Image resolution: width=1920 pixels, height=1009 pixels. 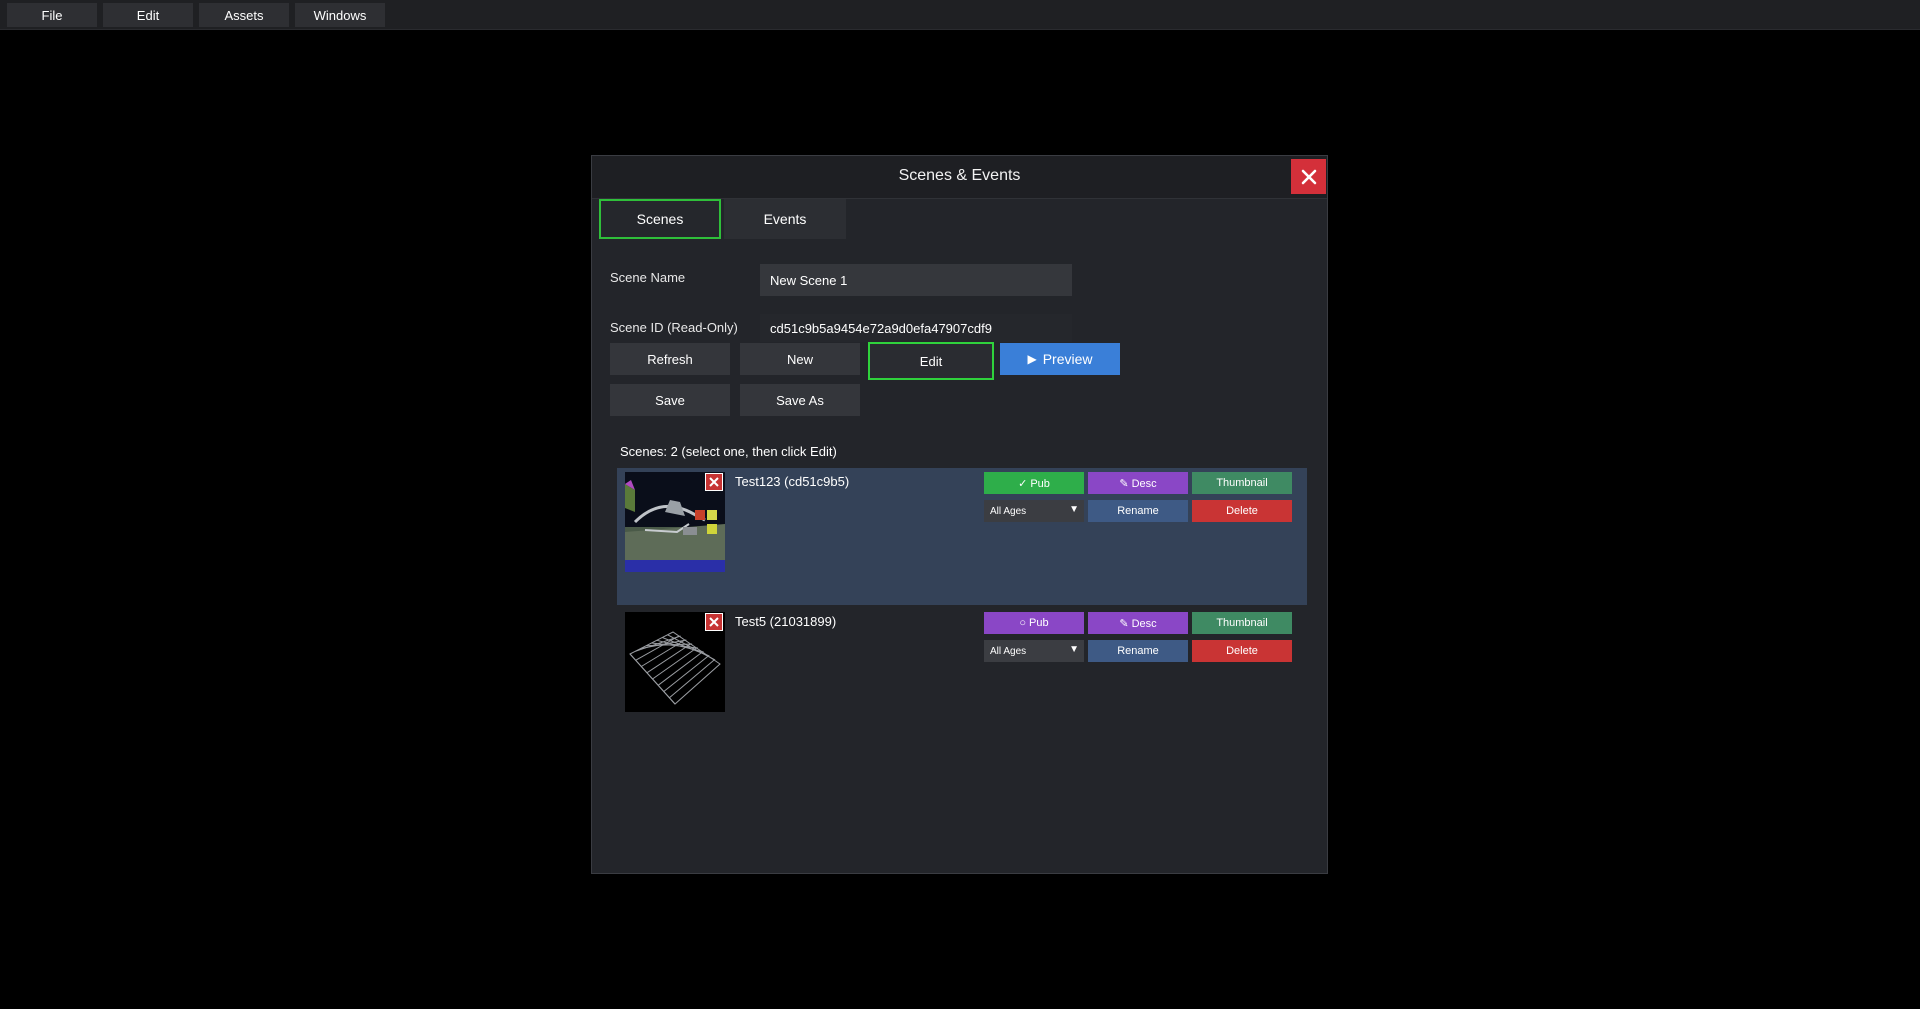 What do you see at coordinates (800, 400) in the screenshot?
I see `save-as-button: Save As` at bounding box center [800, 400].